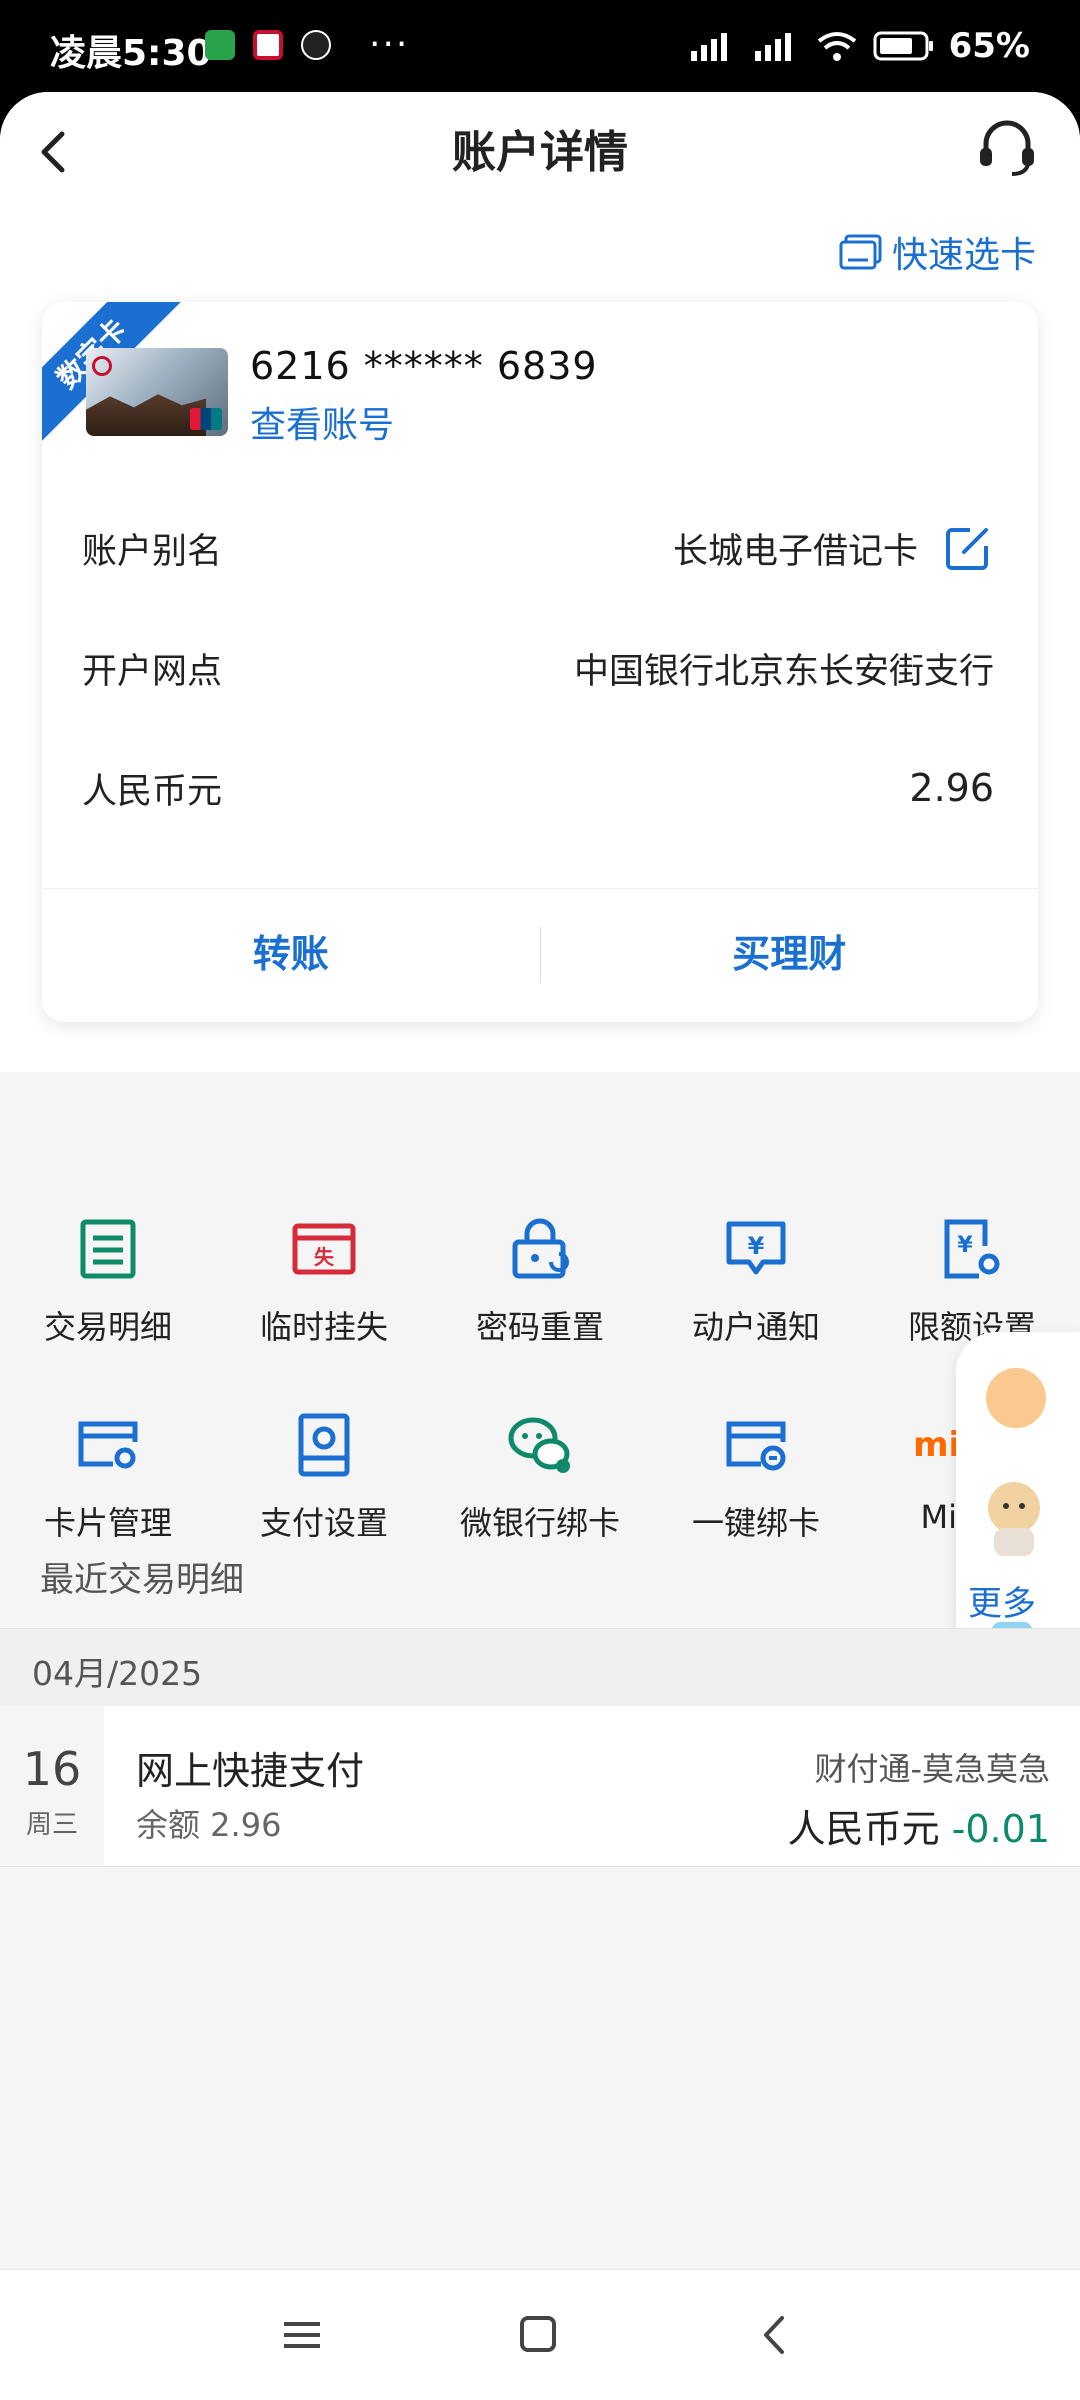 Image resolution: width=1080 pixels, height=2400 pixels. I want to click on card-manage-icon, so click(108, 1445).